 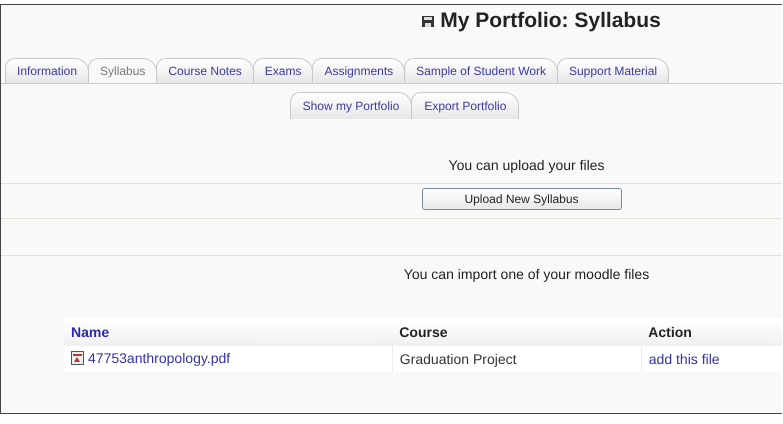 I want to click on page-title: My Portfolio: Syllabus, so click(x=550, y=21).